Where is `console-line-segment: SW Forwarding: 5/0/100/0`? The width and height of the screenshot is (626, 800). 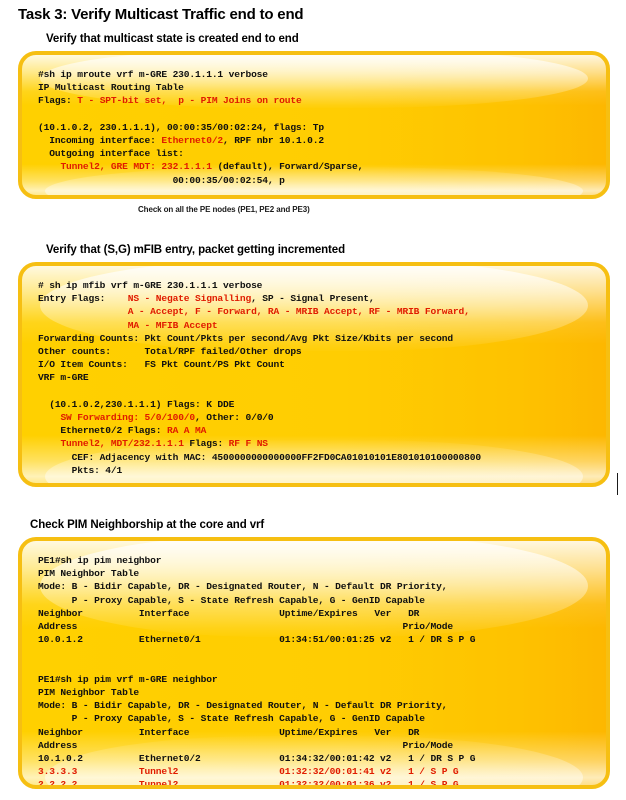
console-line-segment: SW Forwarding: 5/0/100/0 is located at coordinates (128, 418).